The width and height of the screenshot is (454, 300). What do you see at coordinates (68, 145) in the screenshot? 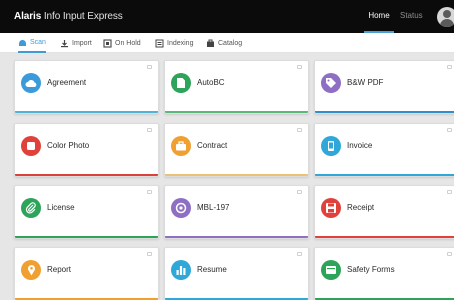
I see `tile-label: Color Photo` at bounding box center [68, 145].